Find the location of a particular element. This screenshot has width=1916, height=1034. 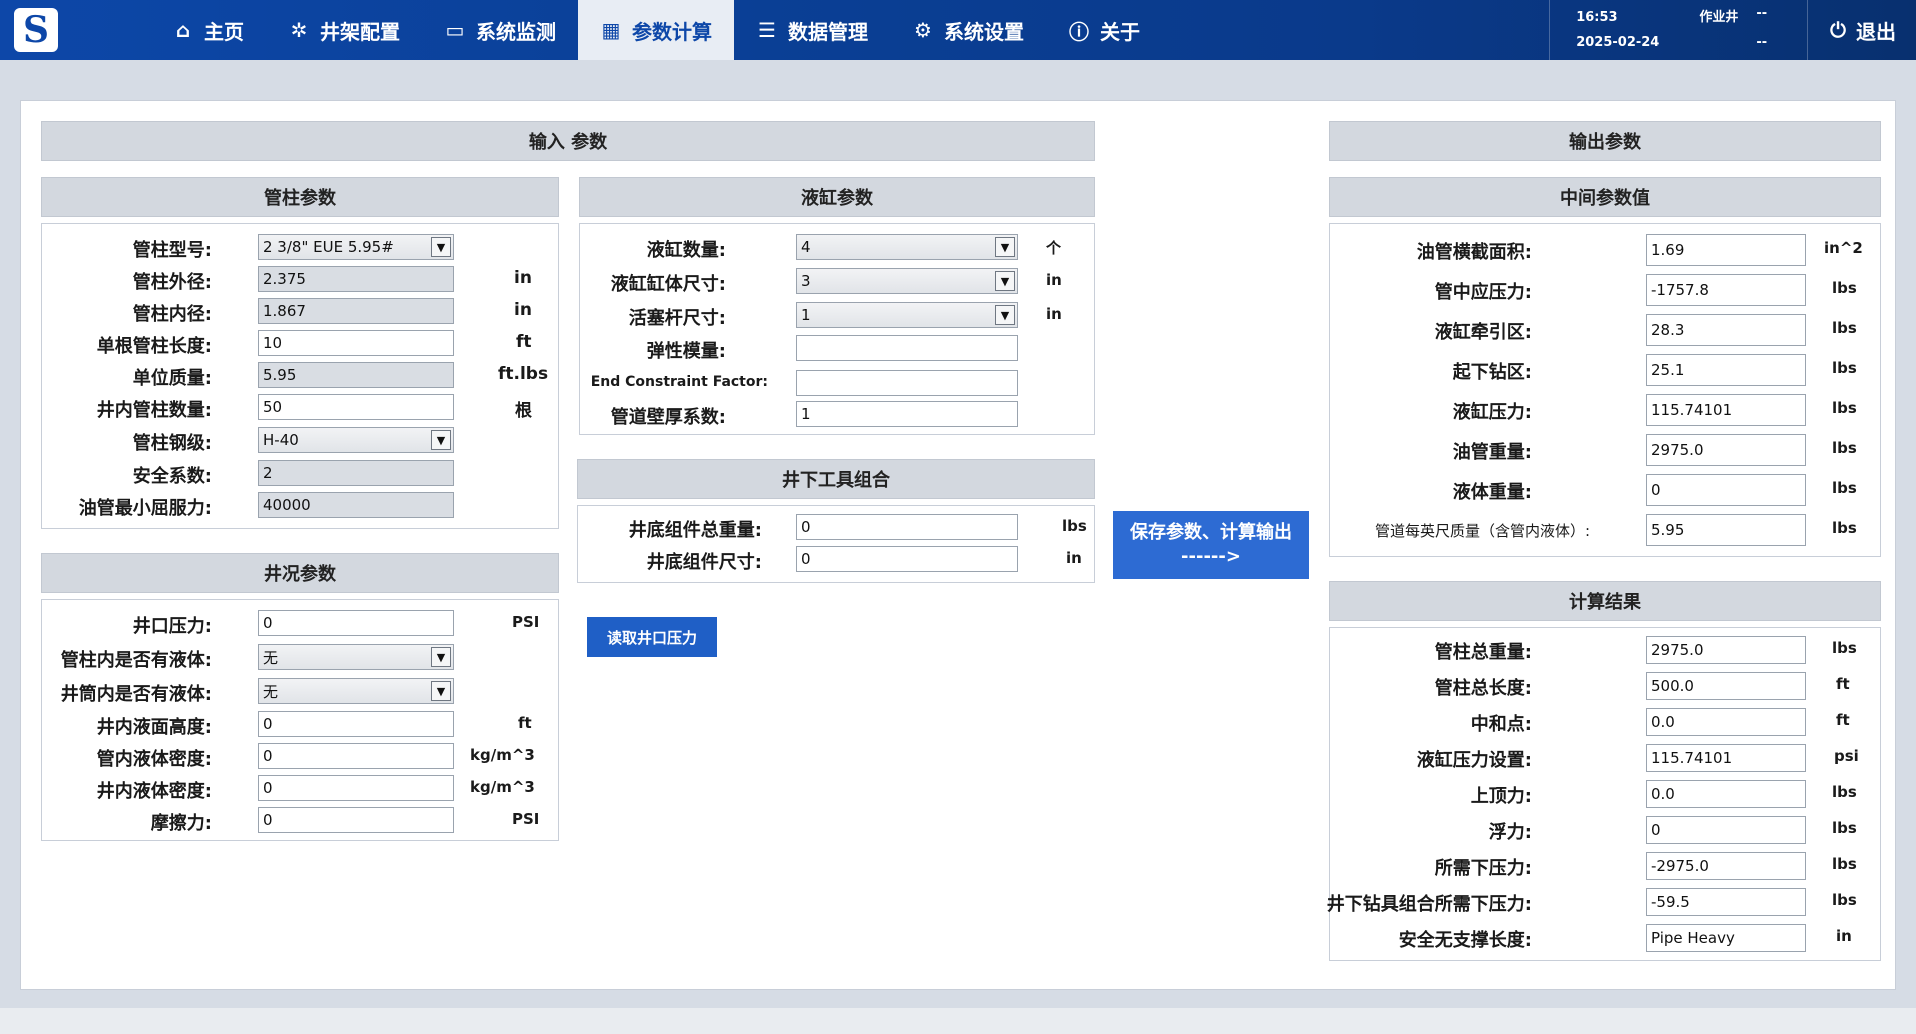

footer-strip is located at coordinates (958, 1021).